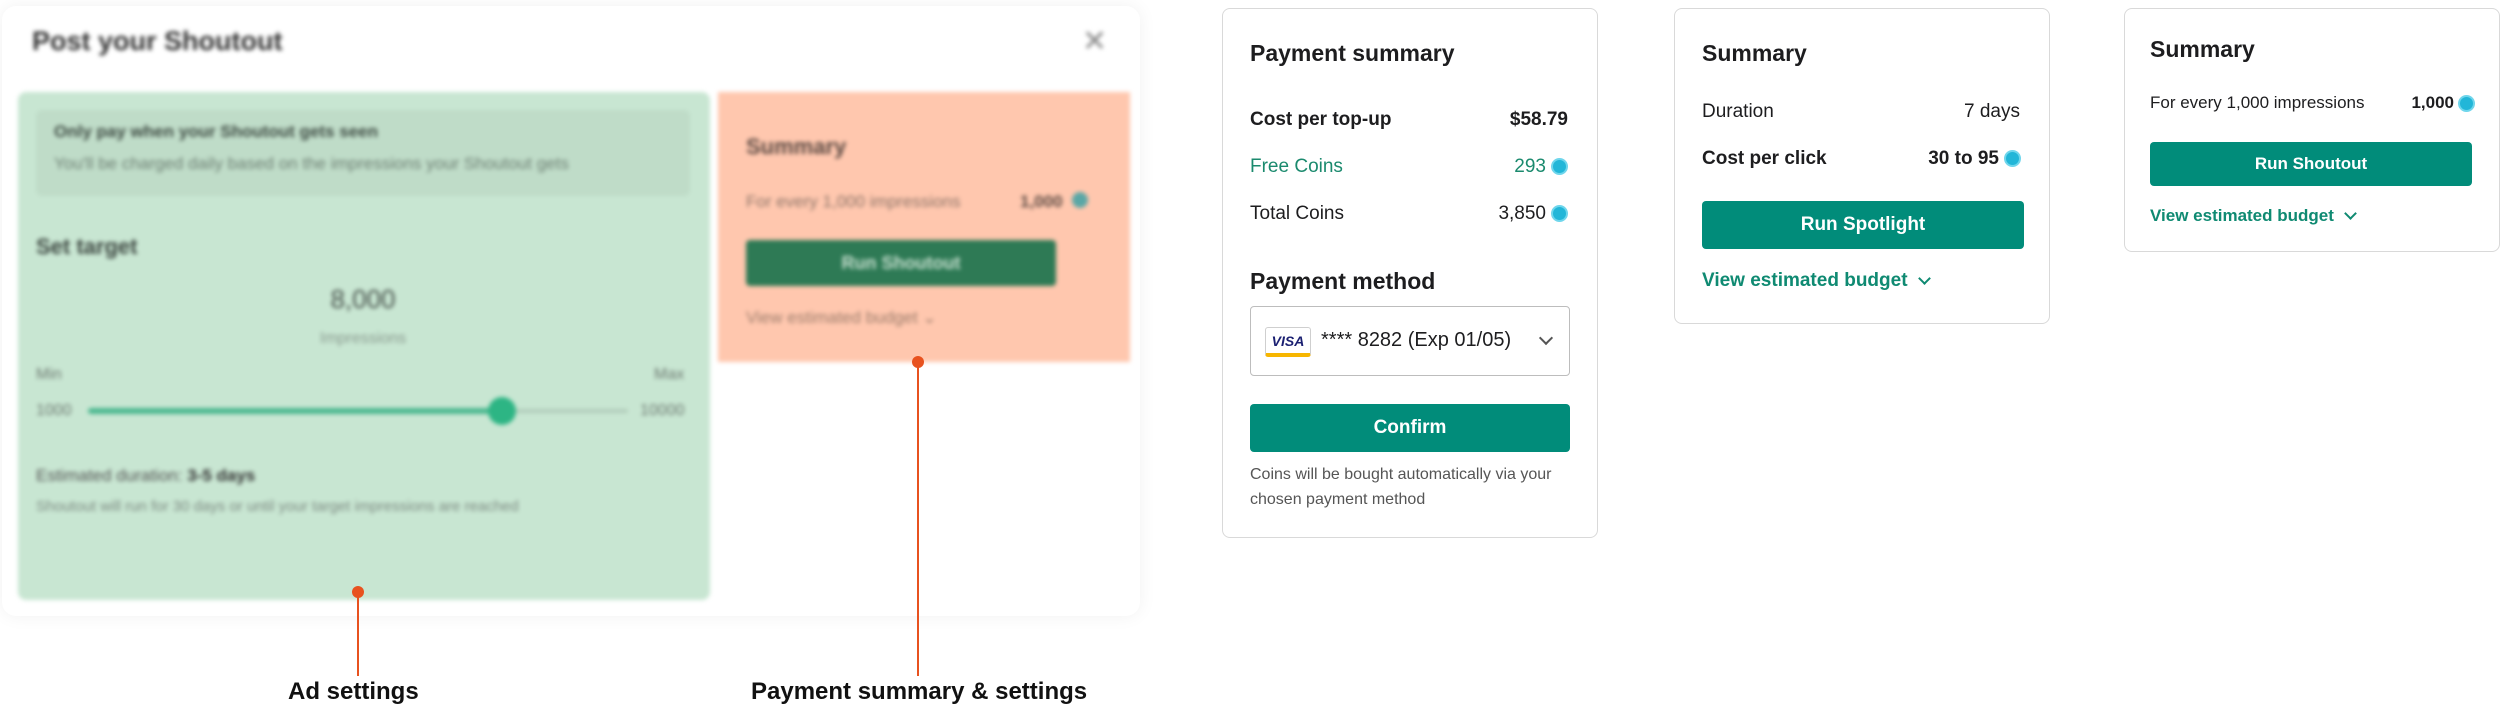  I want to click on spotlight-budget-link-label: View estimated budget, so click(1805, 280).